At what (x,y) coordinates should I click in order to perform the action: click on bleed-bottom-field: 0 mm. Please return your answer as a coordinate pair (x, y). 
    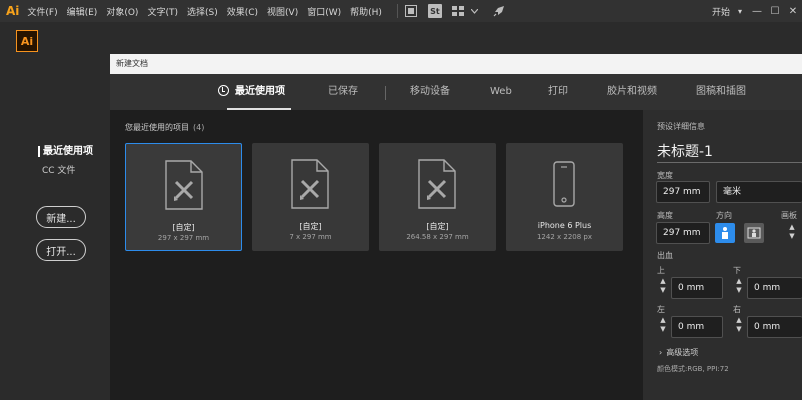
    Looking at the image, I should click on (774, 288).